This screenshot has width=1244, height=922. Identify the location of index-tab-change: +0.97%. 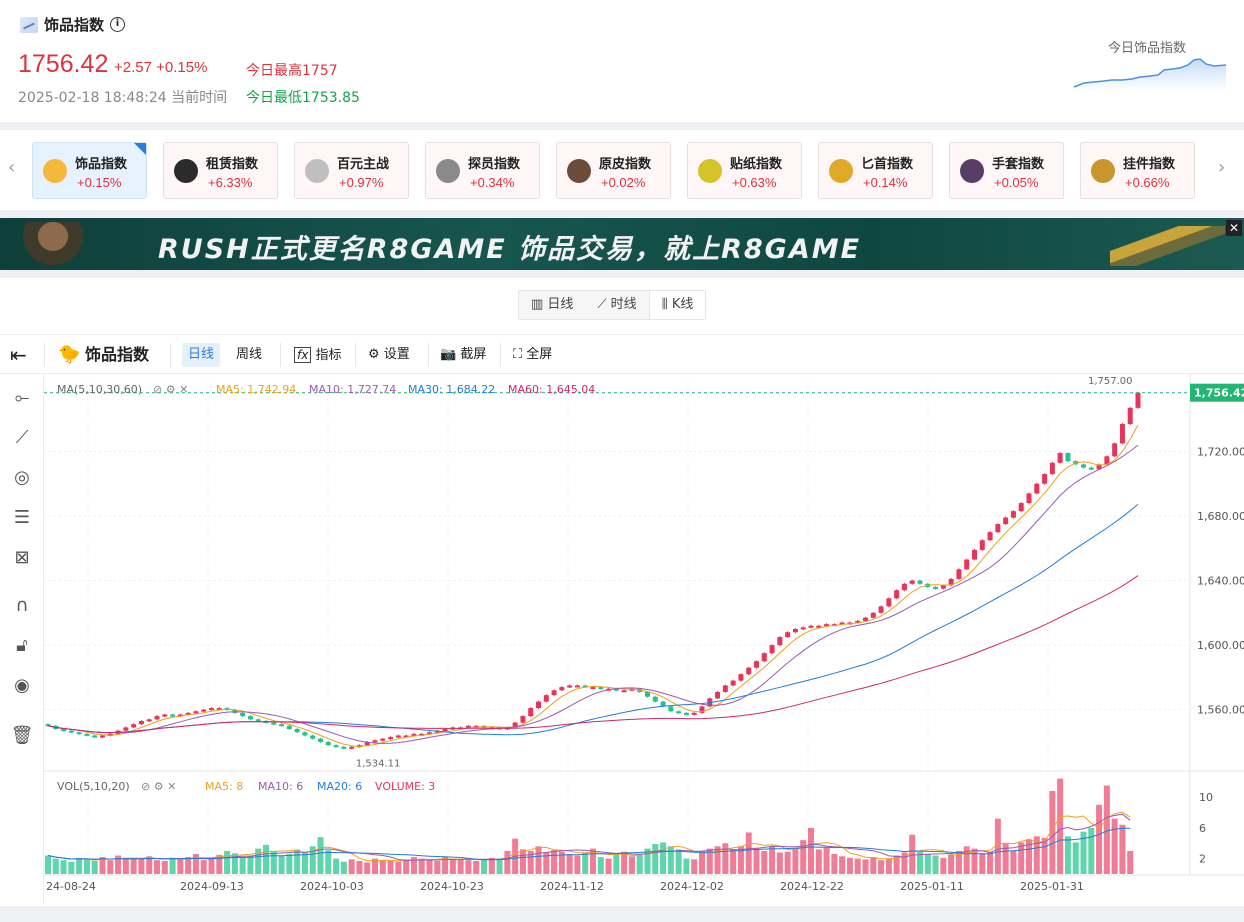
(361, 182).